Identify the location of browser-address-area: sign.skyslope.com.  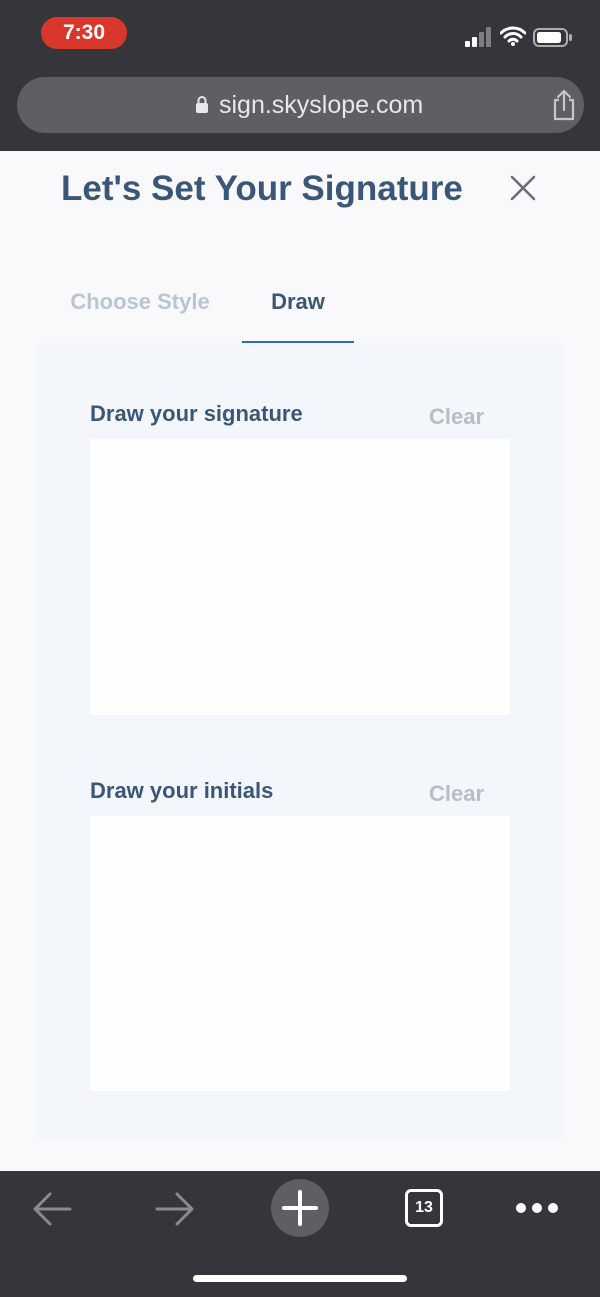
(300, 110).